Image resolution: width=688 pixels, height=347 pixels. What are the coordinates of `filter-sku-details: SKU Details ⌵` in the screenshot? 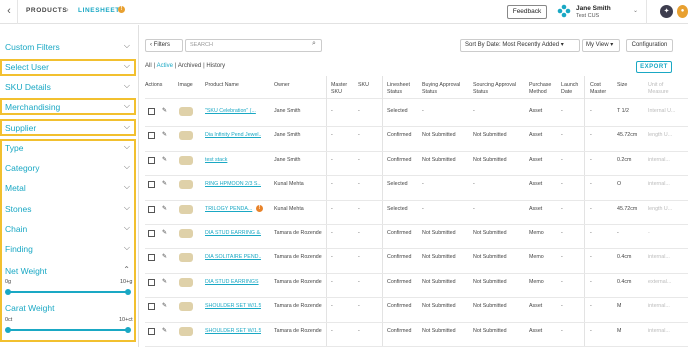 It's located at (68, 87).